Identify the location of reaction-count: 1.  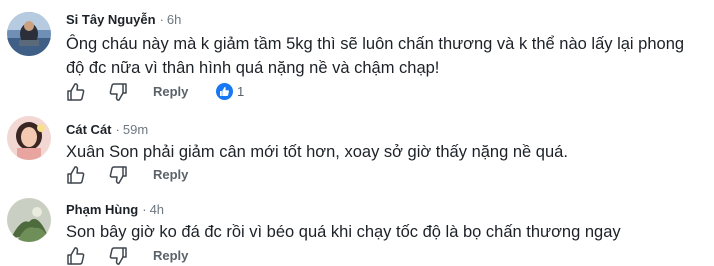
(241, 91).